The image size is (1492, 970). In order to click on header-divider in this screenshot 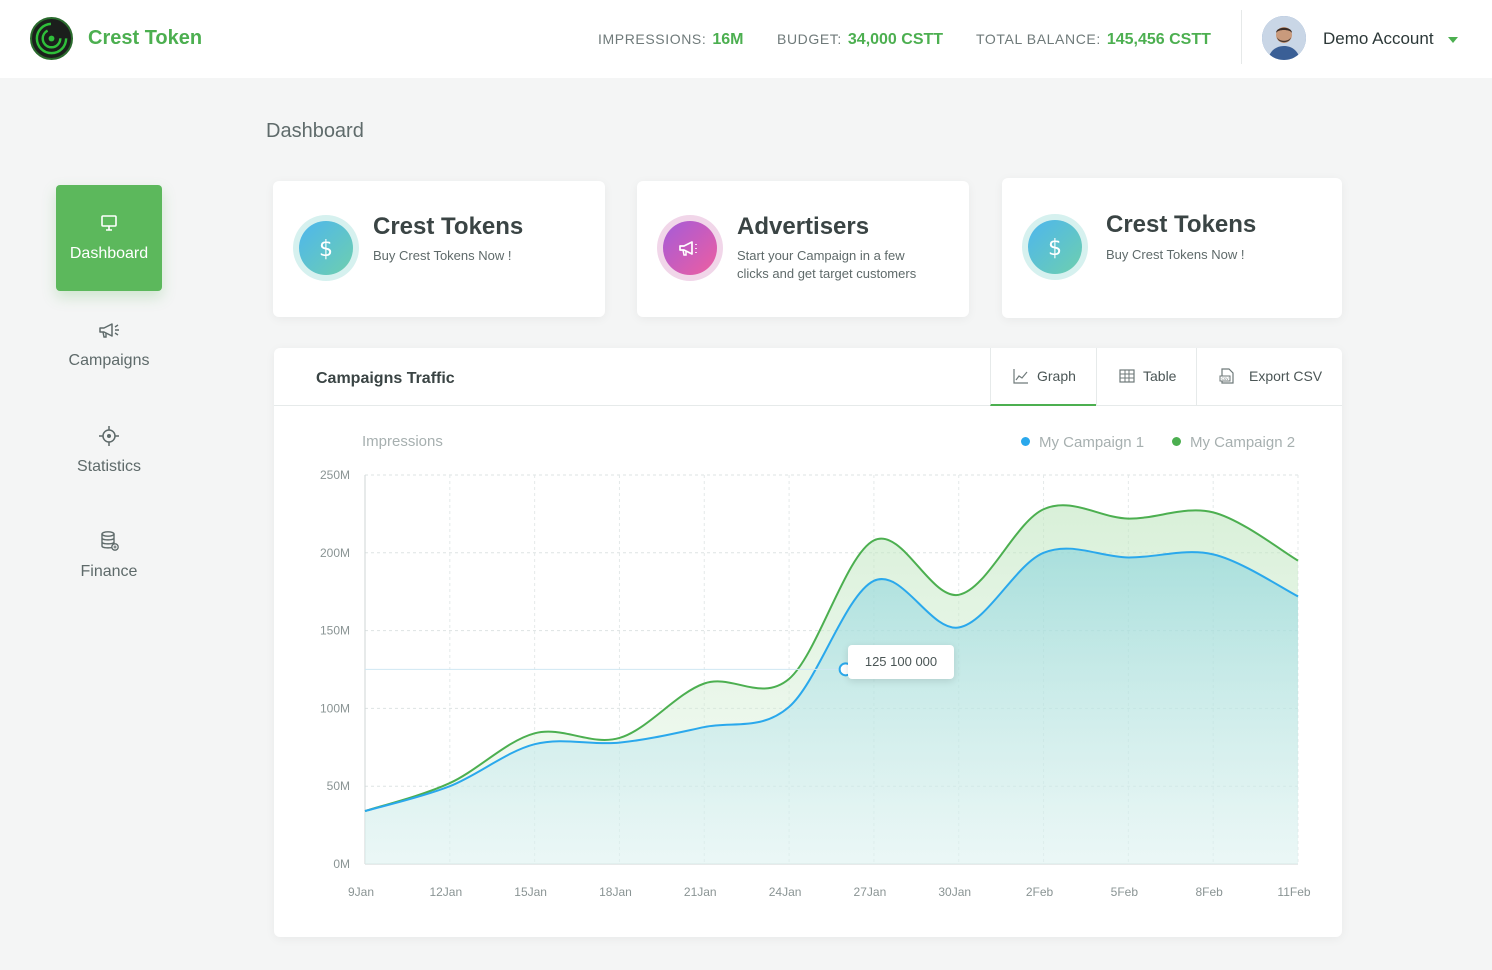, I will do `click(1241, 37)`.